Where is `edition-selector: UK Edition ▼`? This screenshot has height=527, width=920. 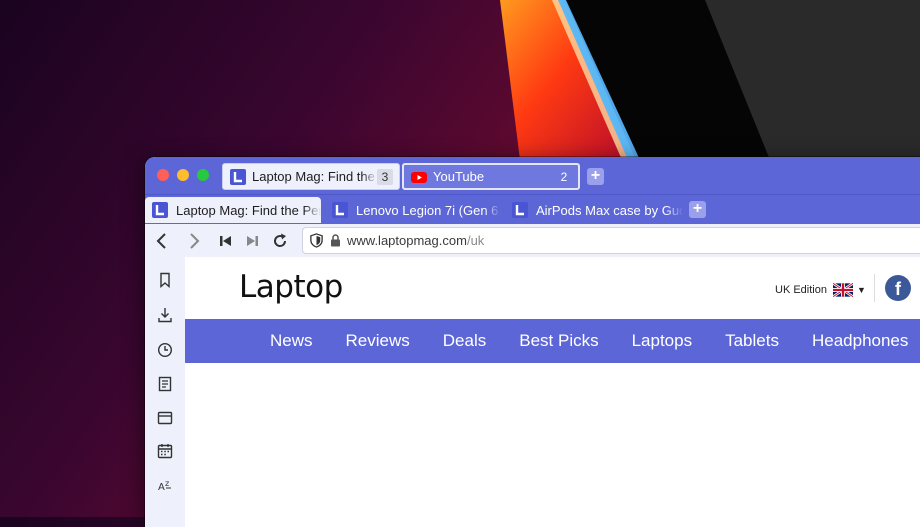
edition-selector: UK Edition ▼ is located at coordinates (820, 290).